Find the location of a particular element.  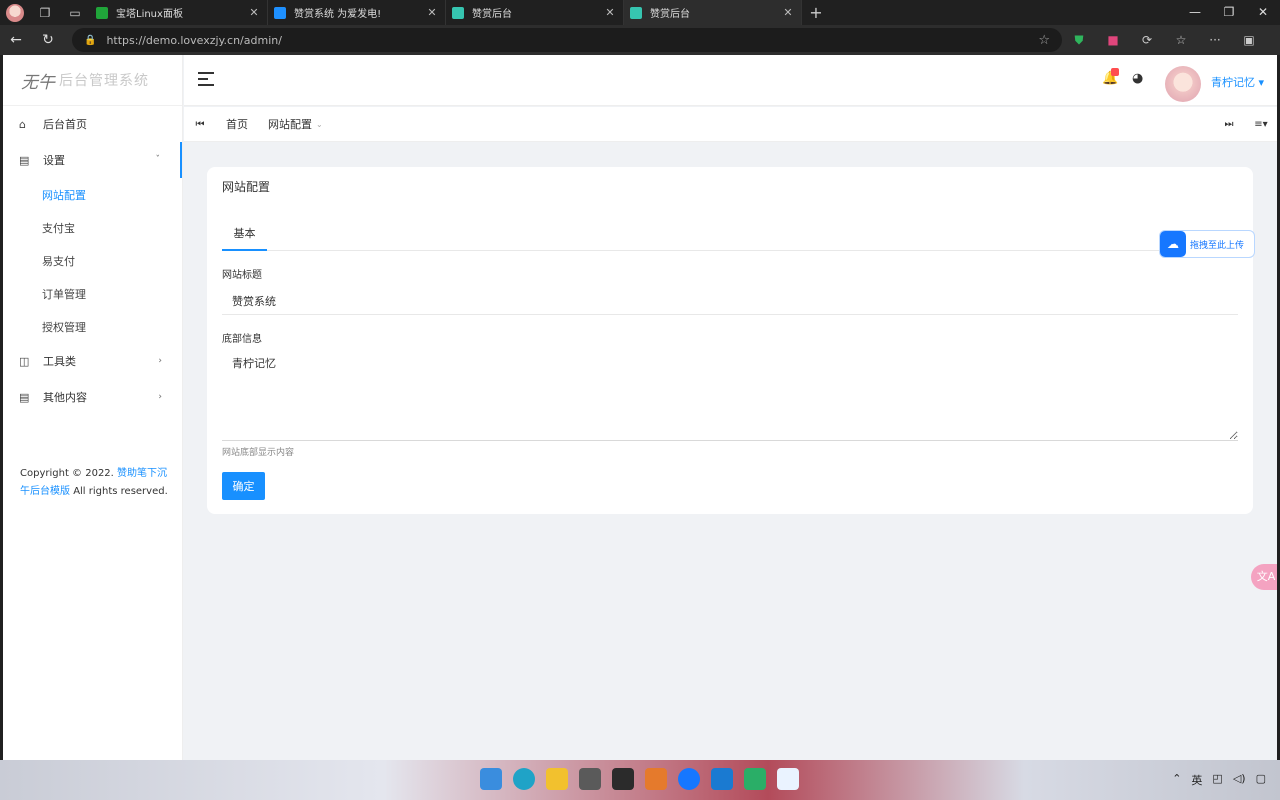

username: 青柠记忆 is located at coordinates (1233, 82).